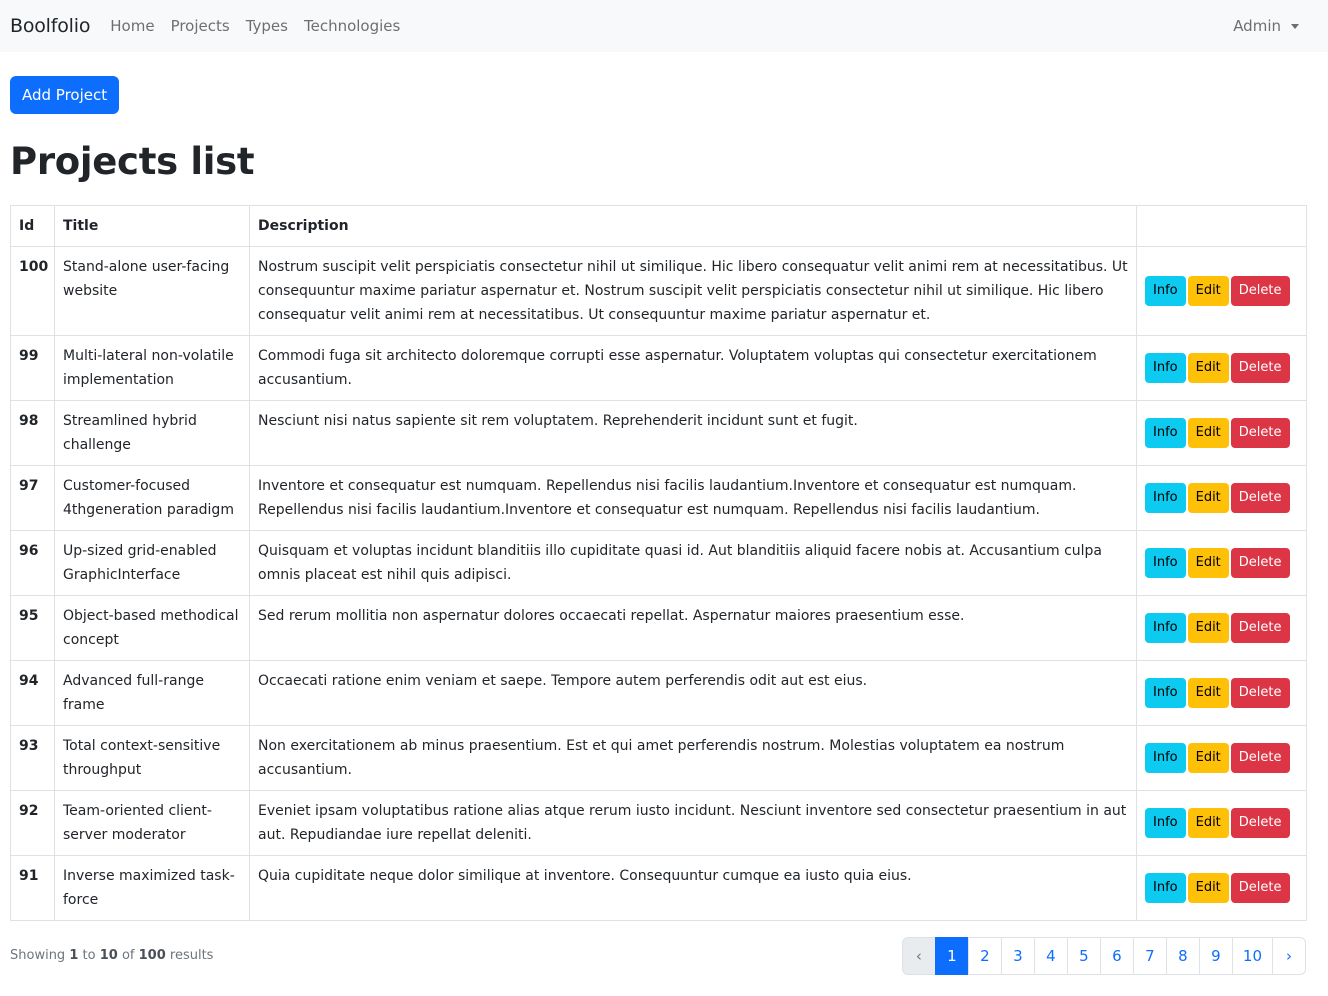 This screenshot has height=996, width=1328. Describe the element at coordinates (50, 26) in the screenshot. I see `brand-link: Boolfolio` at that location.